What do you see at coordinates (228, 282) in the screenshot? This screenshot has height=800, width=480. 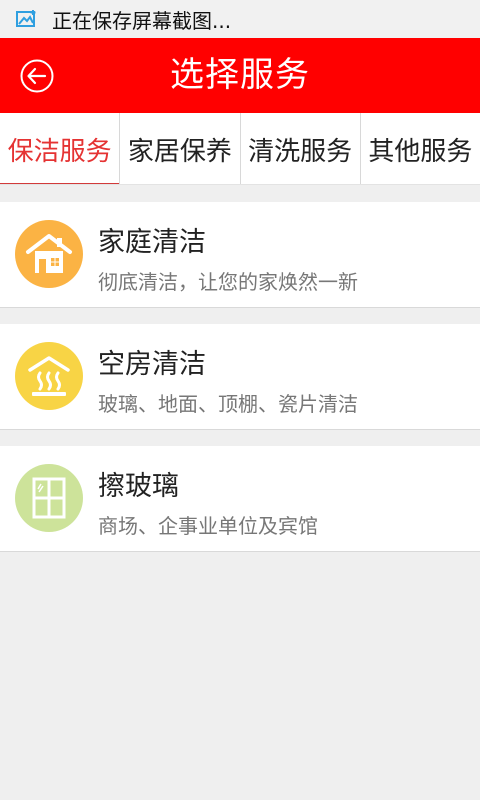 I see `service-description: 彻底清洁，让您的家焕然一新` at bounding box center [228, 282].